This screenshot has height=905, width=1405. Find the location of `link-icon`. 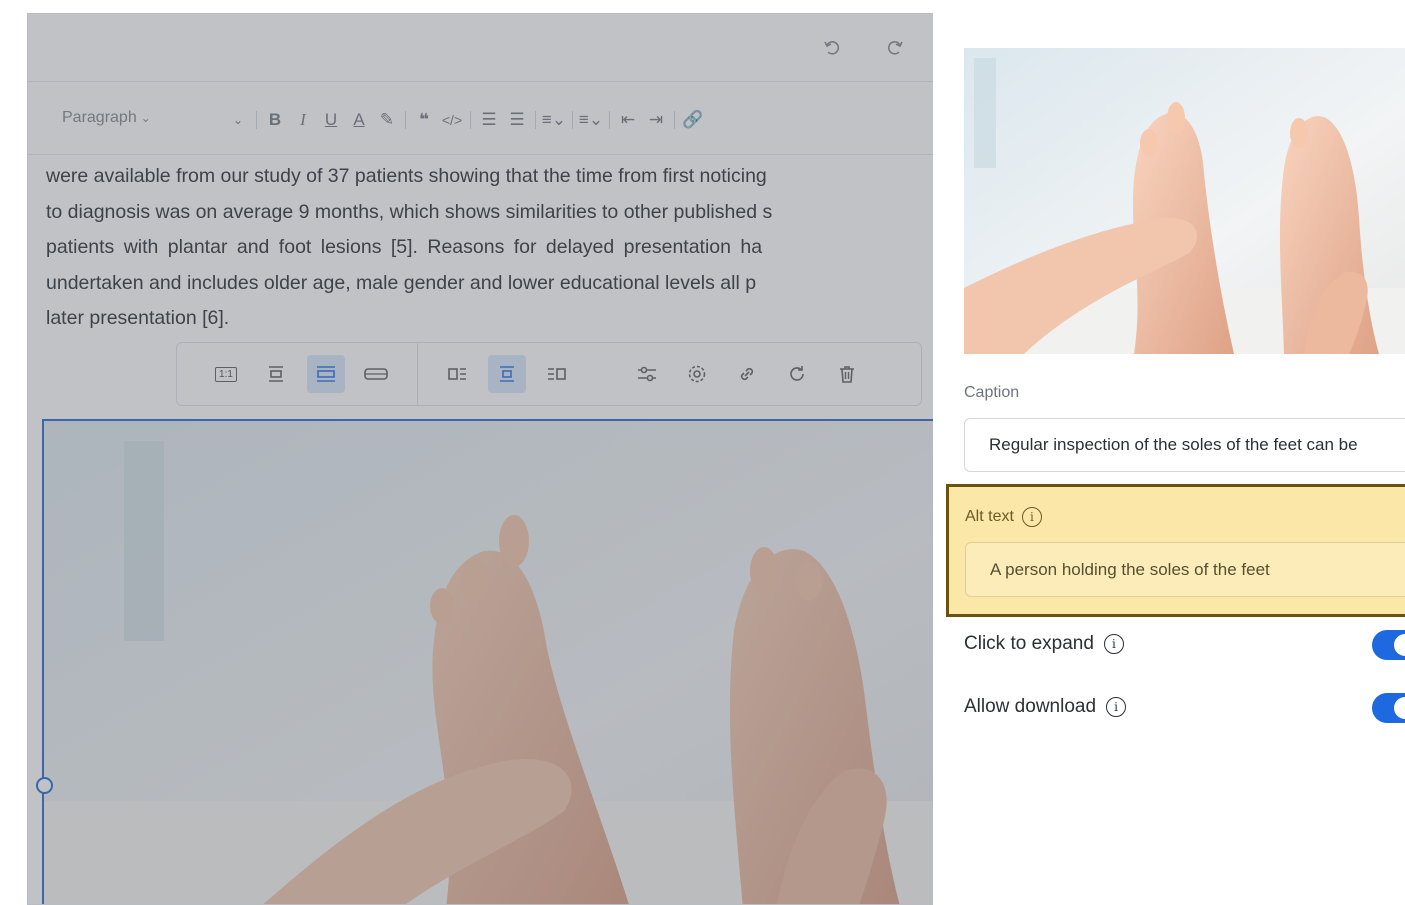

link-icon is located at coordinates (747, 374).